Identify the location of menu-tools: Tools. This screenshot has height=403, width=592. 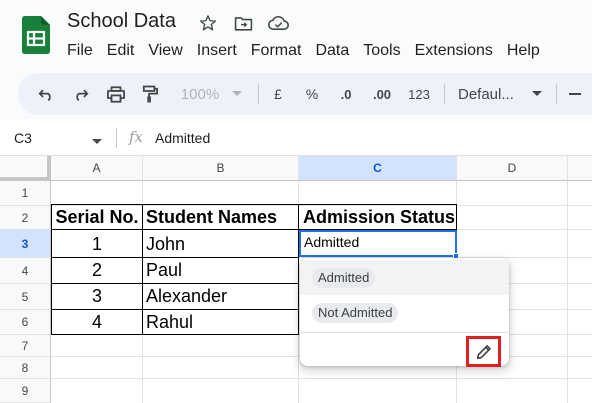
(381, 51).